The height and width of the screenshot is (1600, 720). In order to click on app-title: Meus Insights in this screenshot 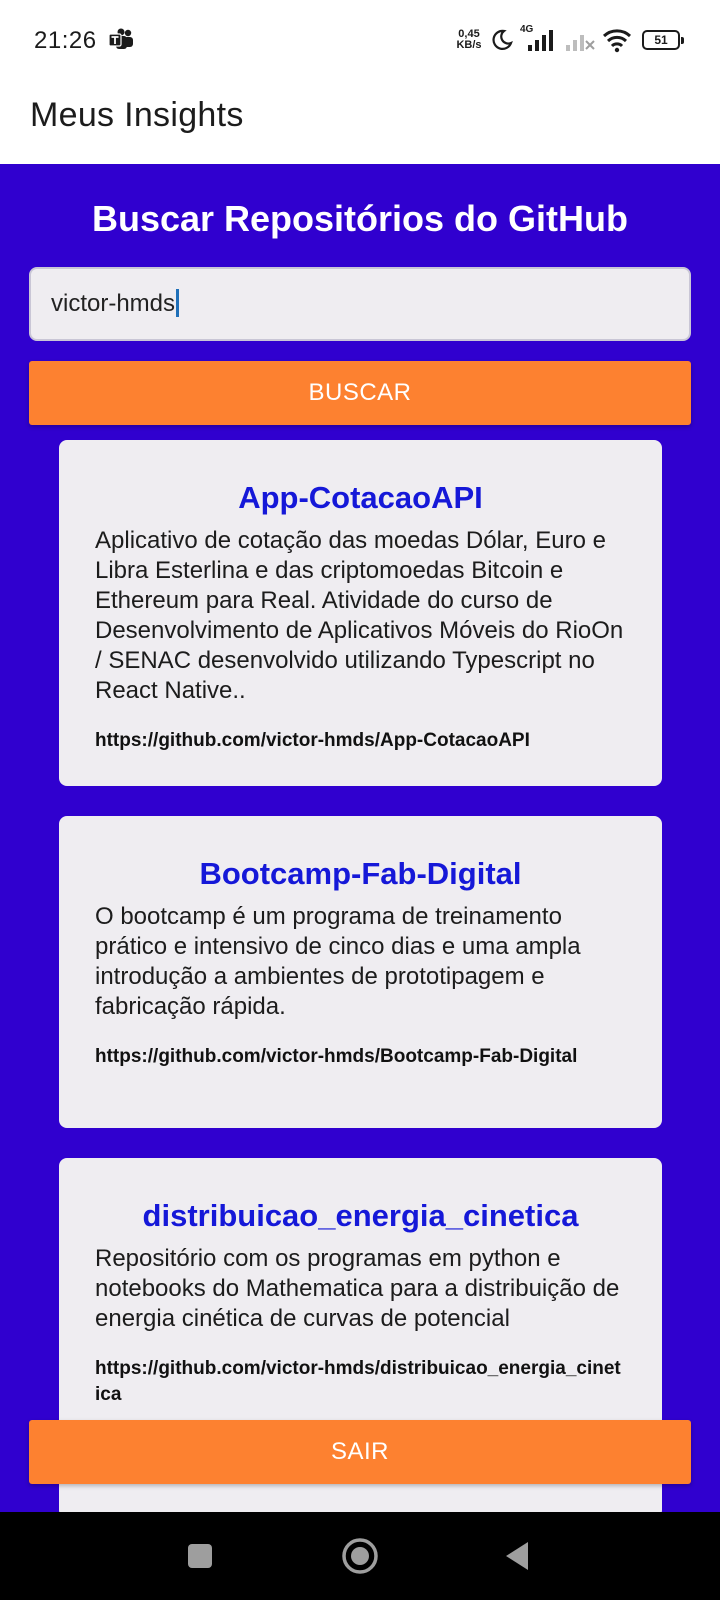, I will do `click(137, 115)`.